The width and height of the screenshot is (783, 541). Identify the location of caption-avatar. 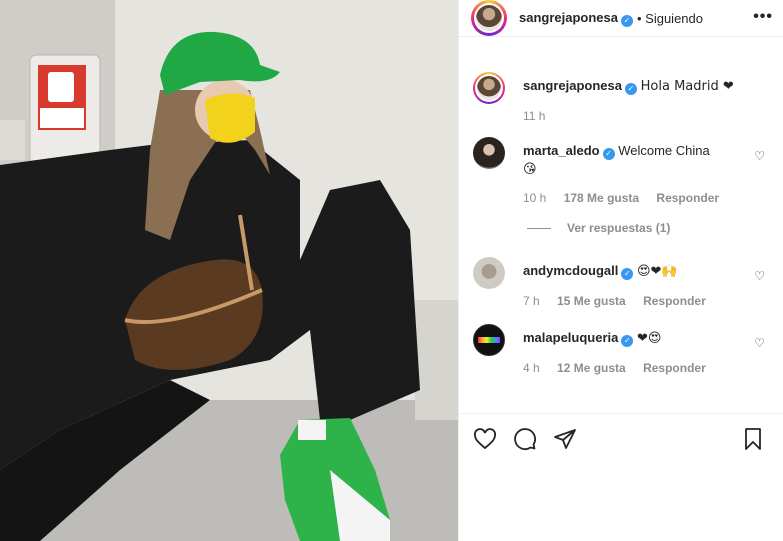
(489, 88).